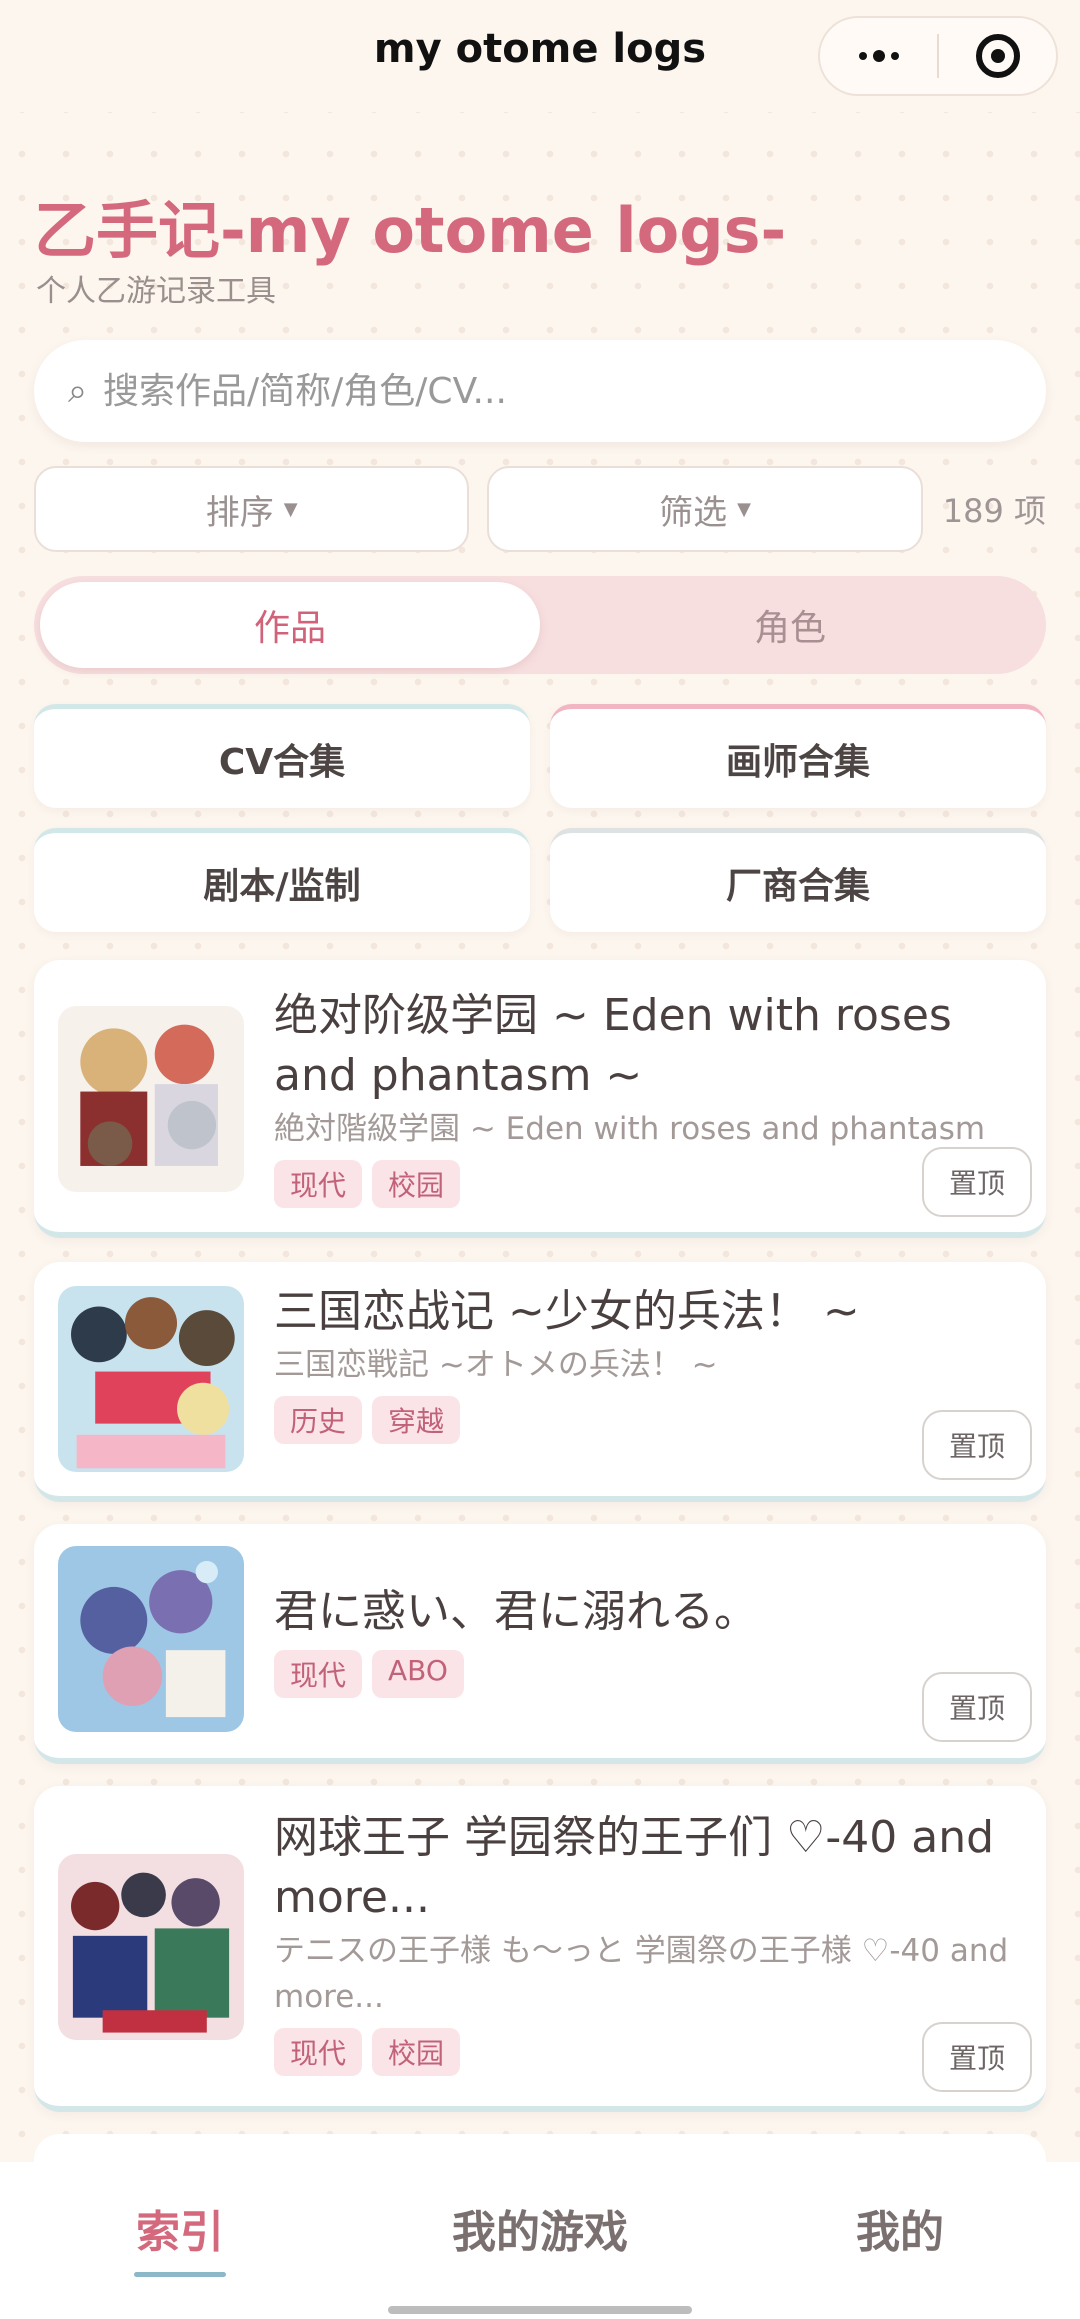 The image size is (1080, 2319). Describe the element at coordinates (282, 880) in the screenshot. I see `script-collection-button: 剧本/监制` at that location.